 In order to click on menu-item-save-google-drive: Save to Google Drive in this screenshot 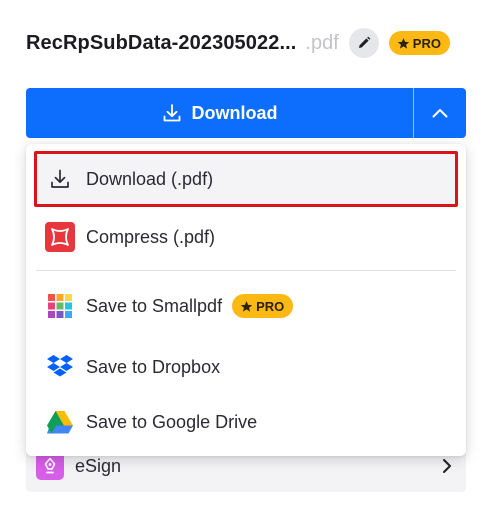, I will do `click(246, 422)`.